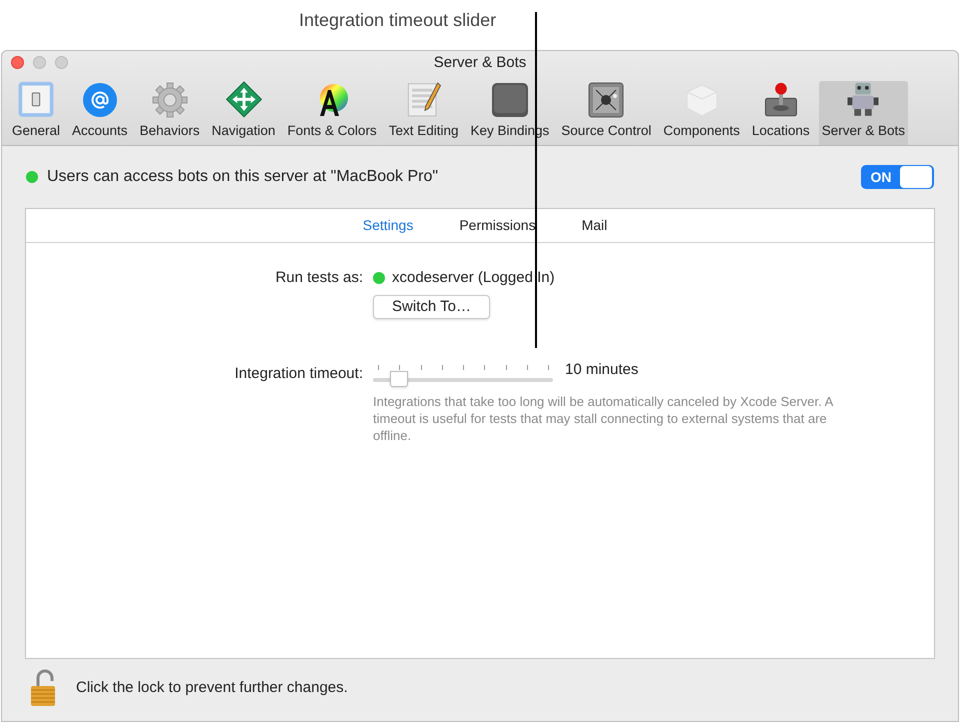 The image size is (960, 724). Describe the element at coordinates (424, 113) in the screenshot. I see `toolbar-tab: Text Editing` at that location.